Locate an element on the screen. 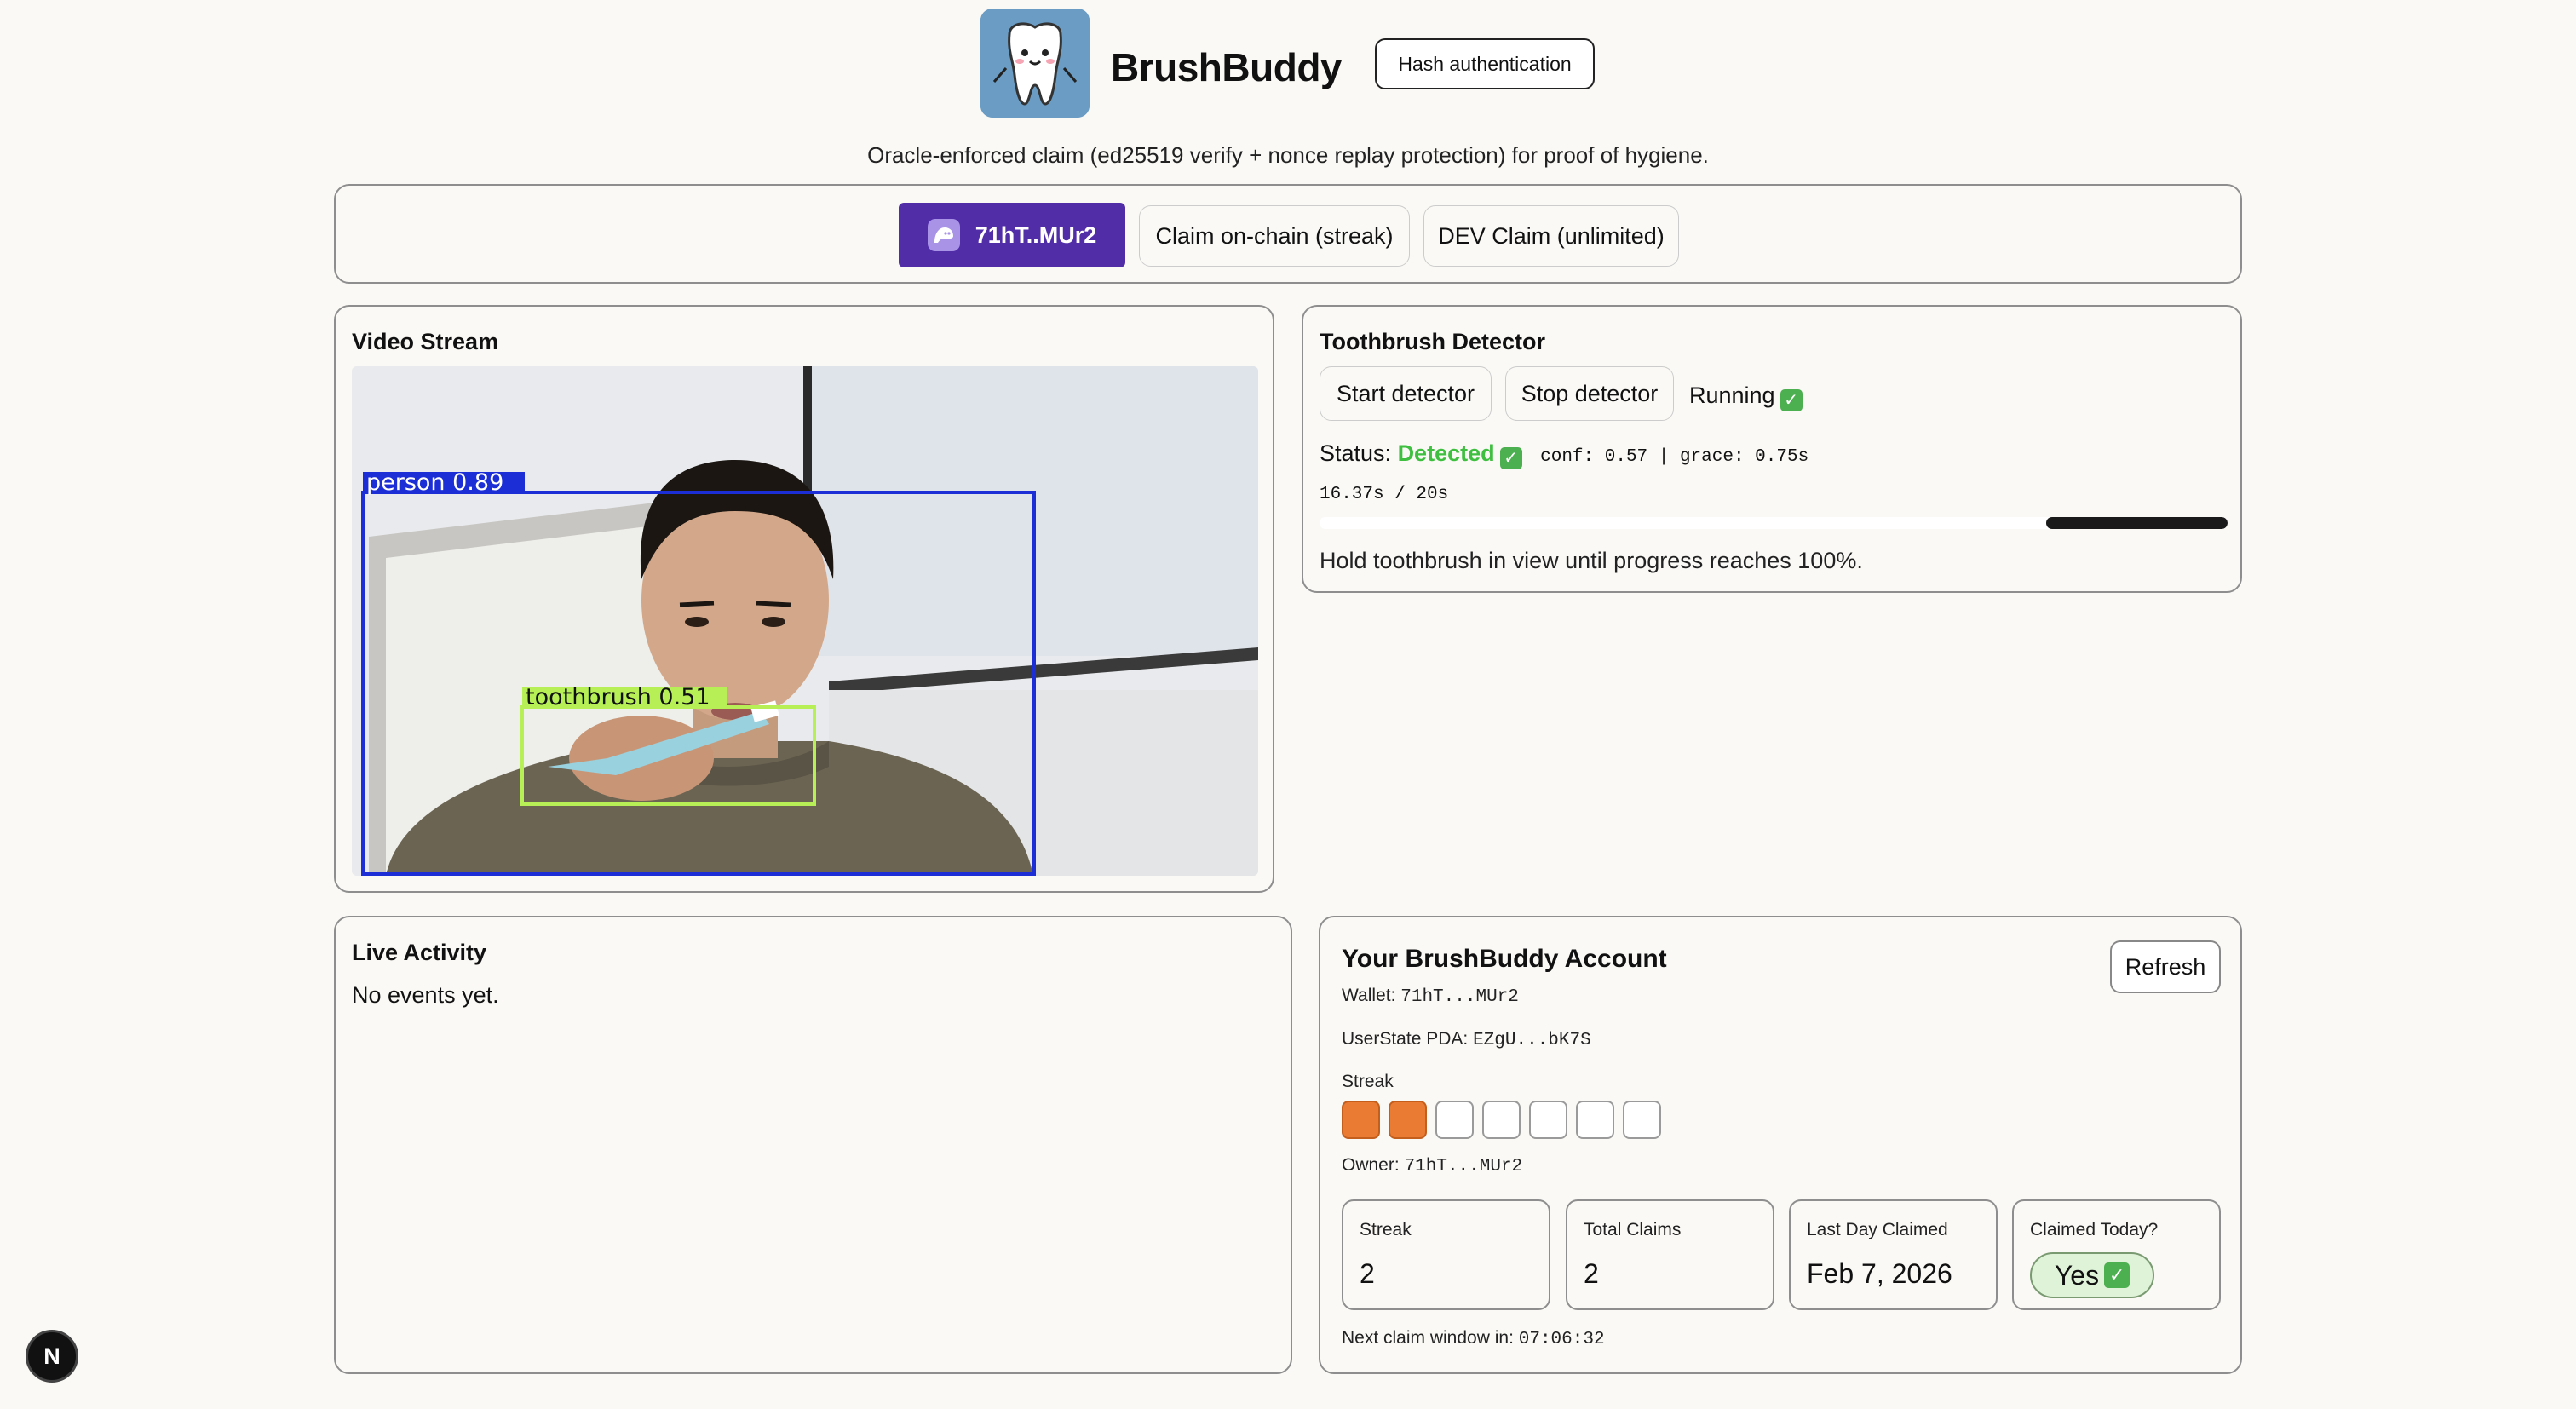 The width and height of the screenshot is (2576, 1409). next-claim-countdown: 07:06:32 is located at coordinates (1562, 1339).